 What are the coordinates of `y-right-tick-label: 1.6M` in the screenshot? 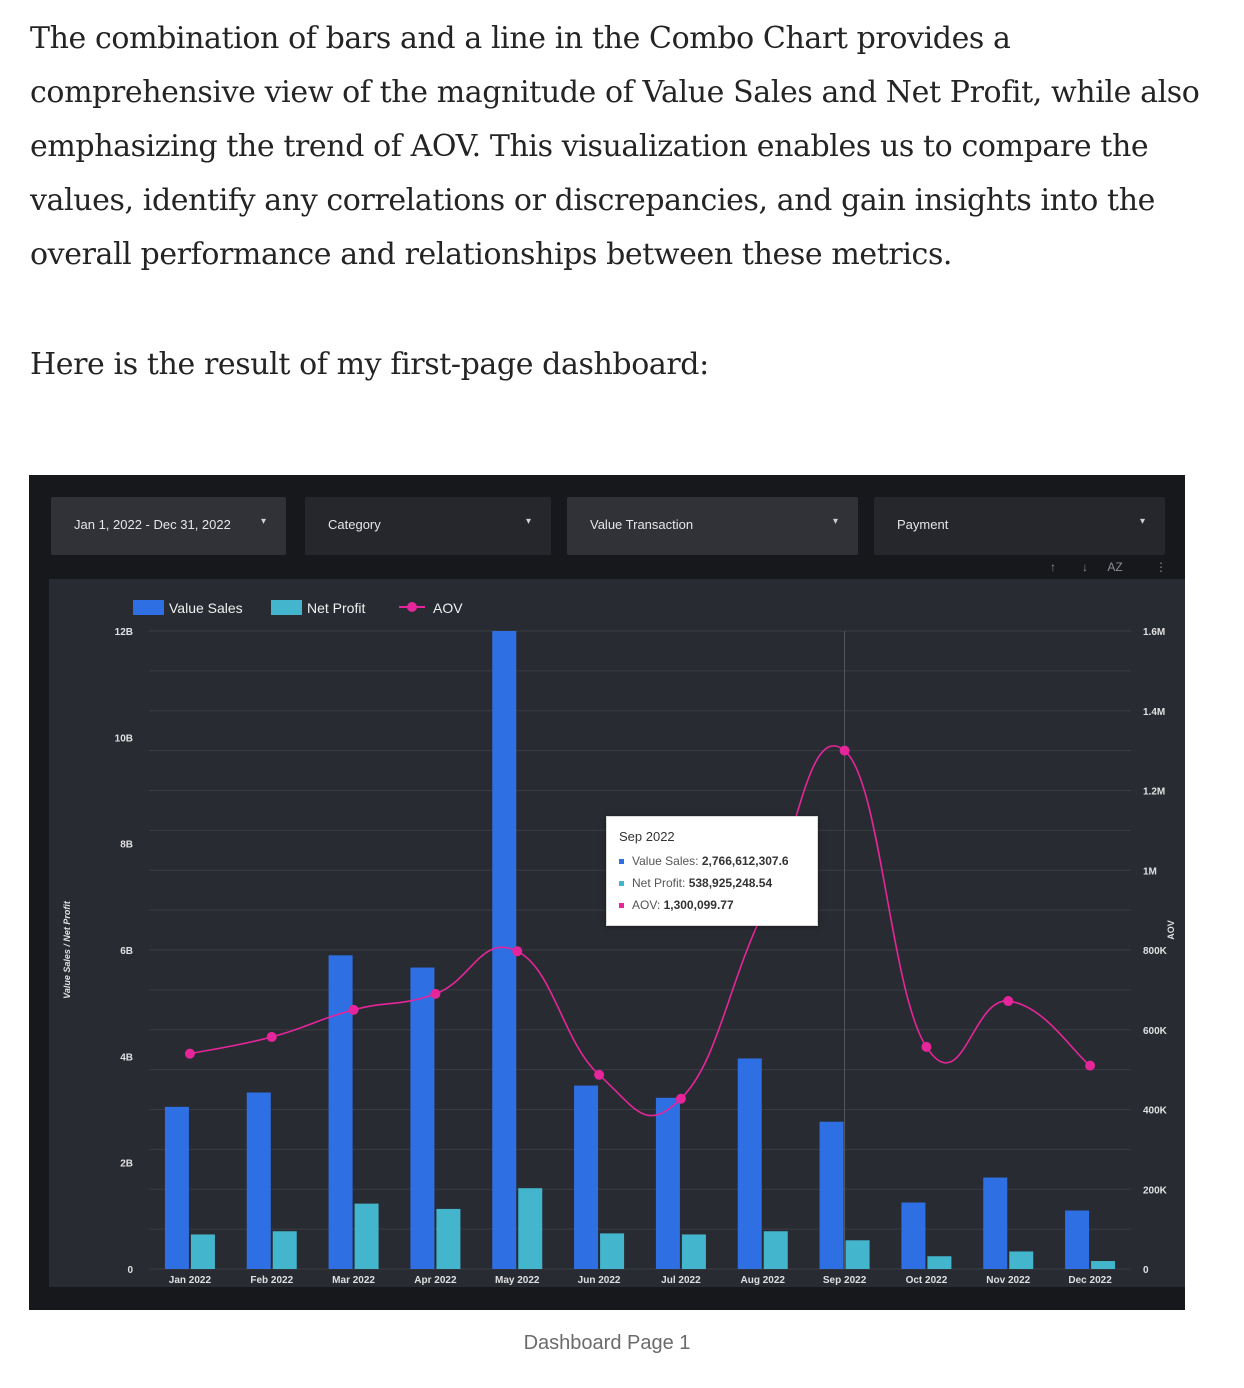 It's located at (1154, 632).